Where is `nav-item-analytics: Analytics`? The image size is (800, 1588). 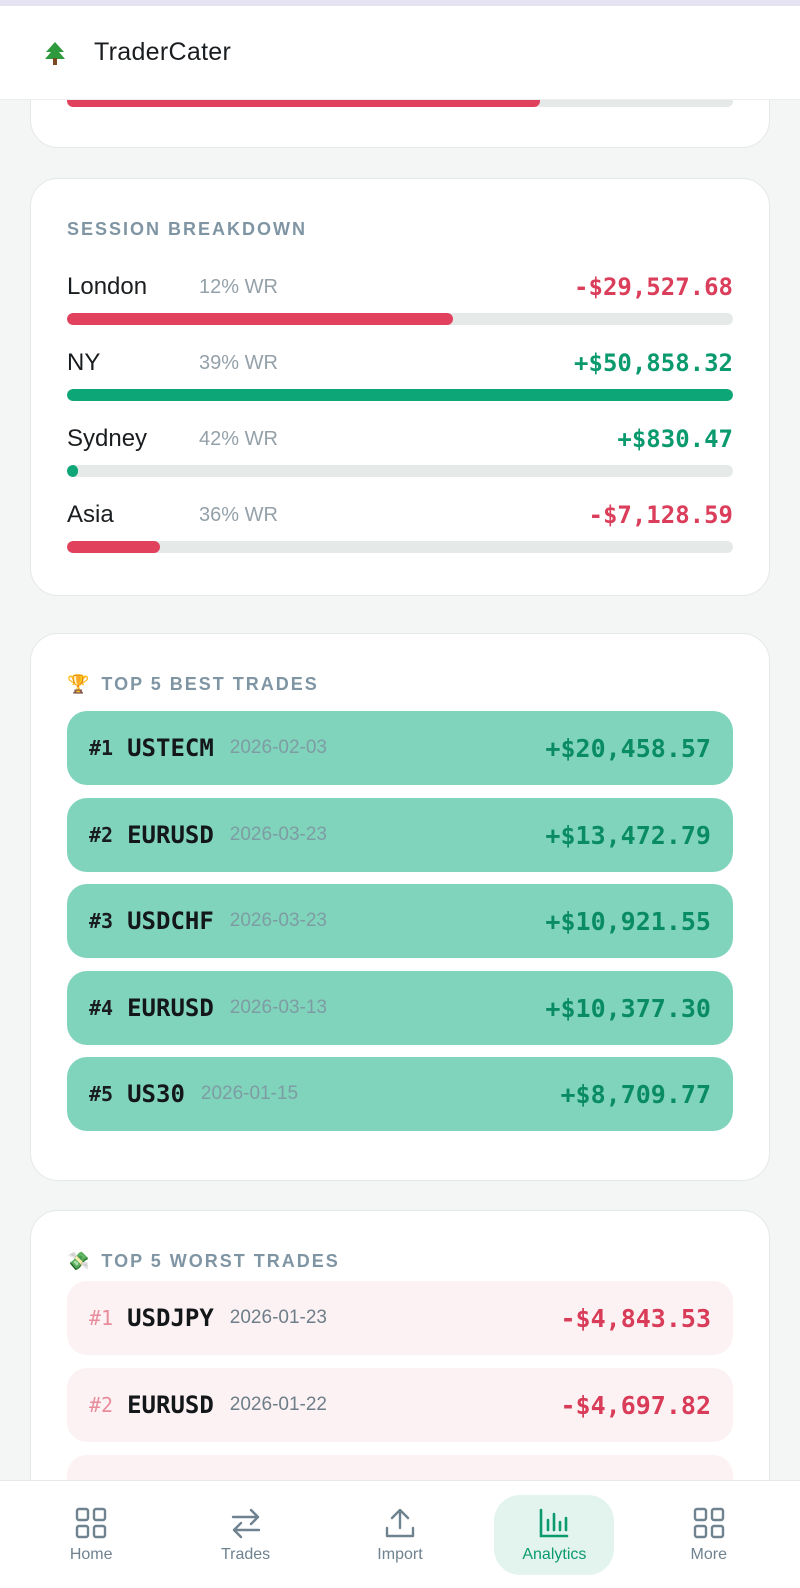 nav-item-analytics: Analytics is located at coordinates (554, 1534).